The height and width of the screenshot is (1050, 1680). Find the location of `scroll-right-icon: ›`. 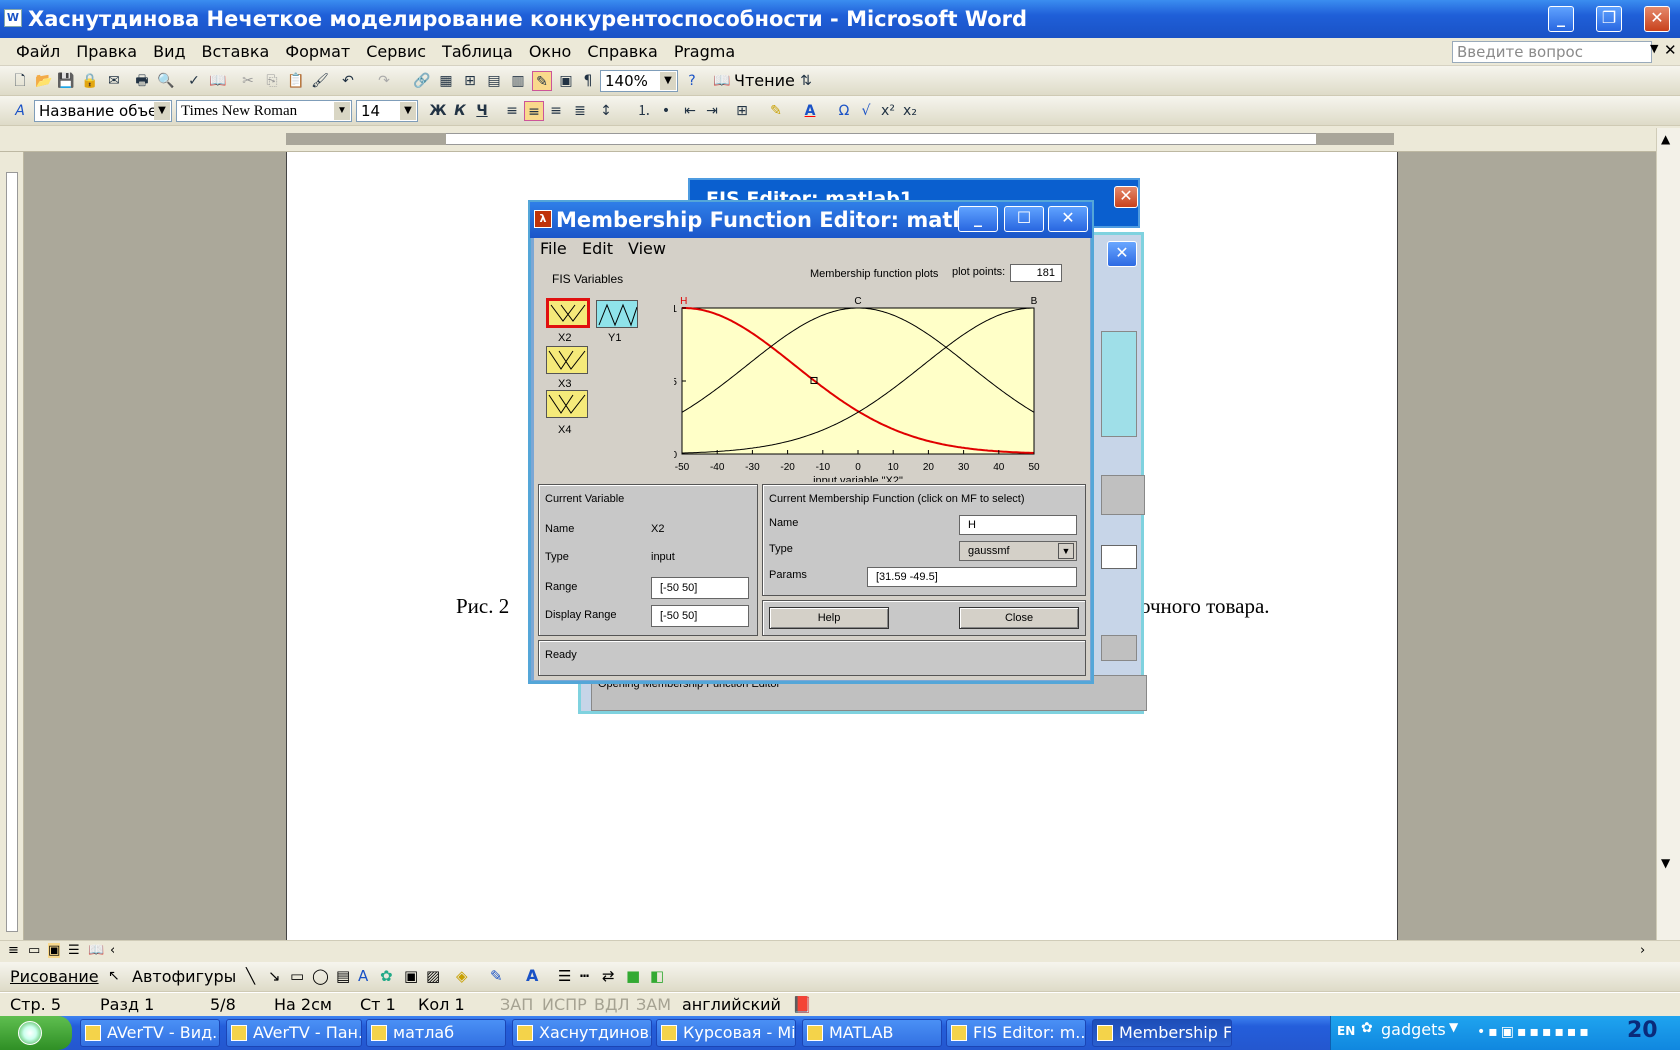

scroll-right-icon: › is located at coordinates (1642, 950).